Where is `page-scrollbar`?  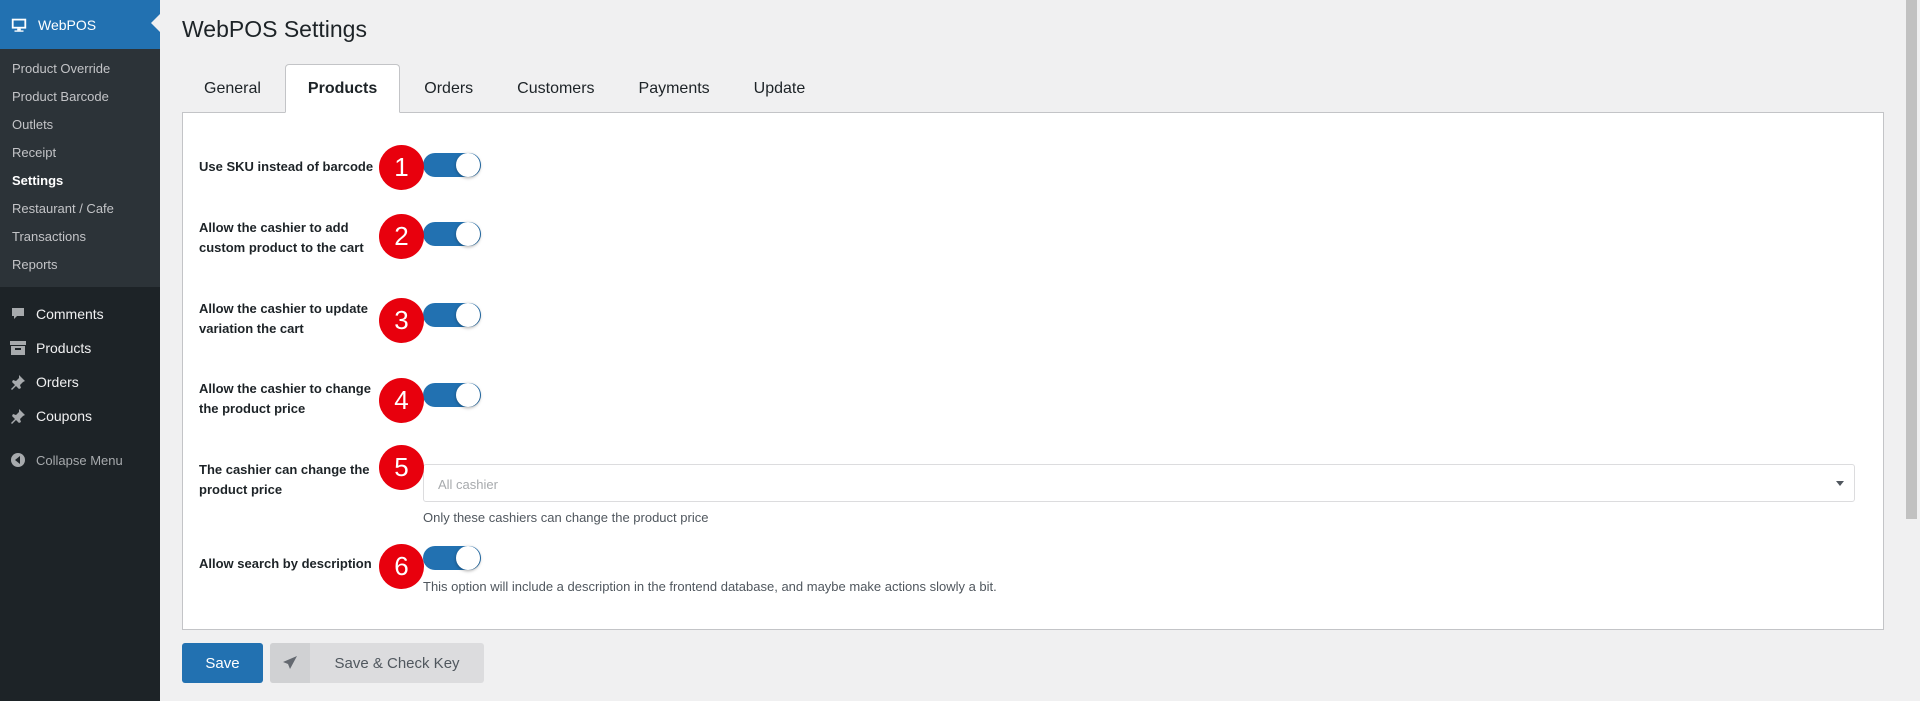
page-scrollbar is located at coordinates (1911, 350).